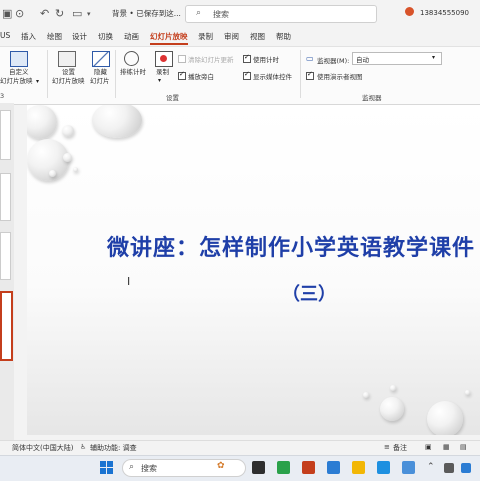 This screenshot has width=480, height=481. Describe the element at coordinates (149, 468) in the screenshot. I see `taskbar-search-placeholder: 搜索` at that location.